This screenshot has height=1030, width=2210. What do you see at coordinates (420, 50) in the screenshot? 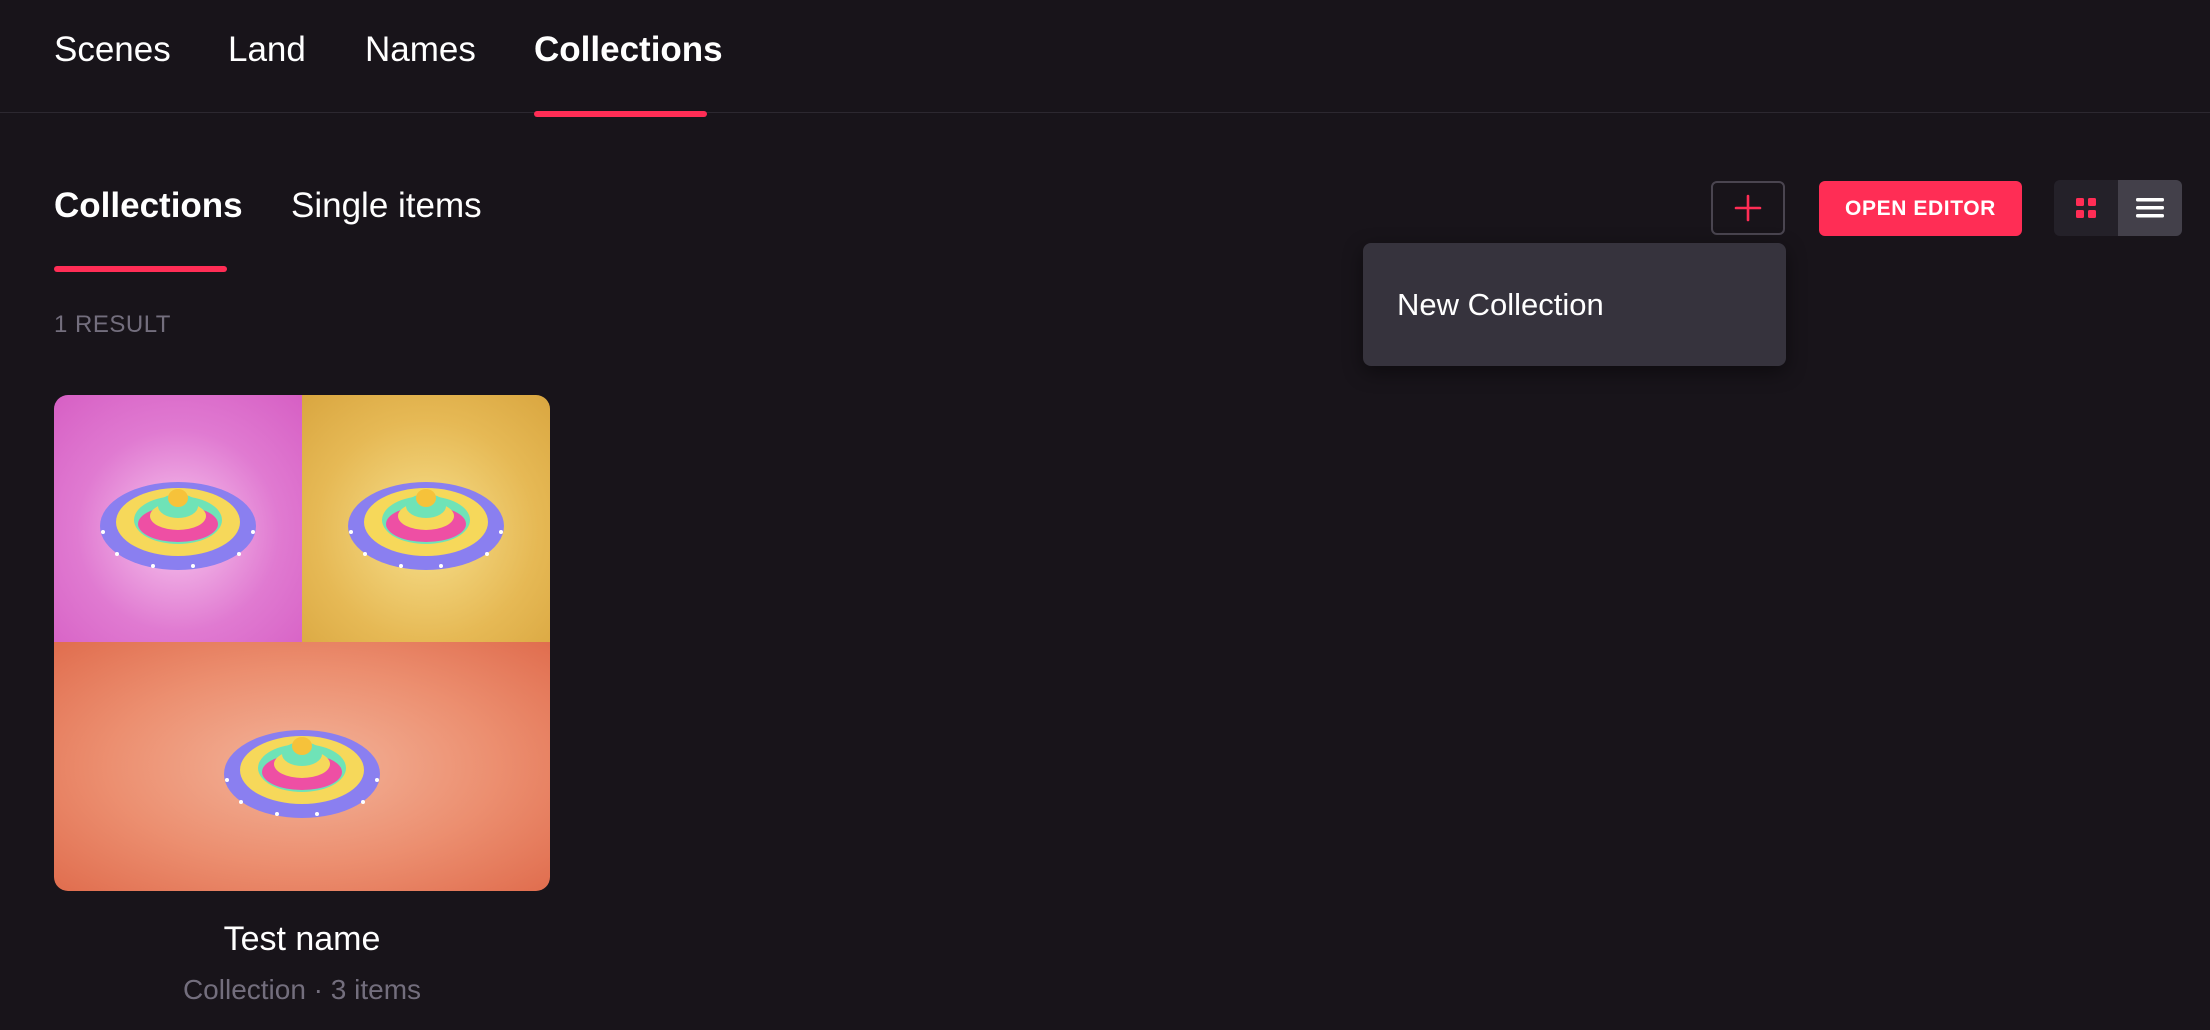
I see `tab-names: Names` at bounding box center [420, 50].